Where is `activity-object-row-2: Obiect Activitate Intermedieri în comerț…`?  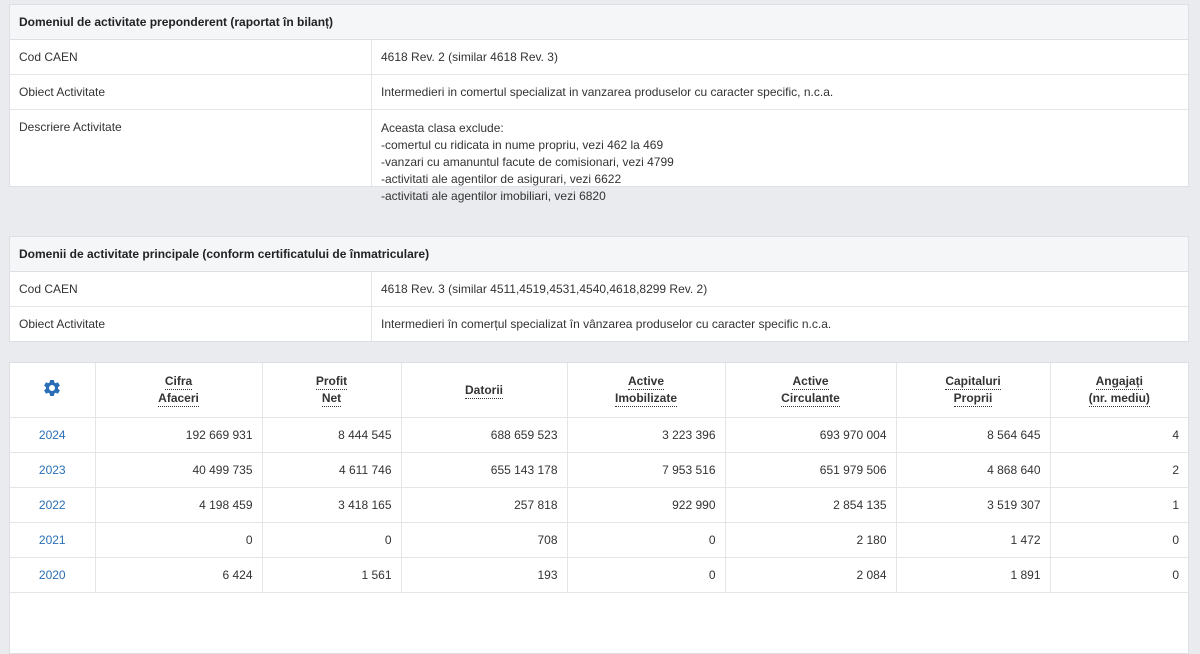
activity-object-row-2: Obiect Activitate Intermedieri în comerț… is located at coordinates (599, 324).